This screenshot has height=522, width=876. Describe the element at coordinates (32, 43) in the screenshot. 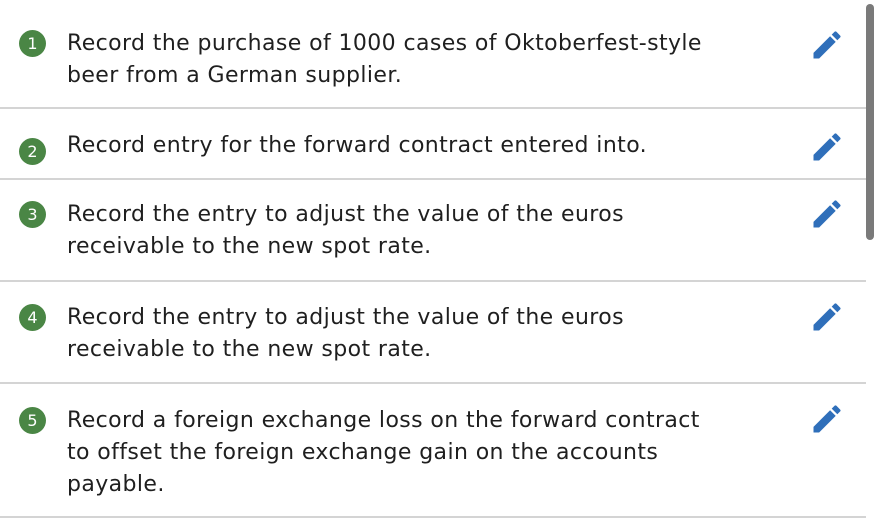

I see `step-number-badge: 1` at that location.